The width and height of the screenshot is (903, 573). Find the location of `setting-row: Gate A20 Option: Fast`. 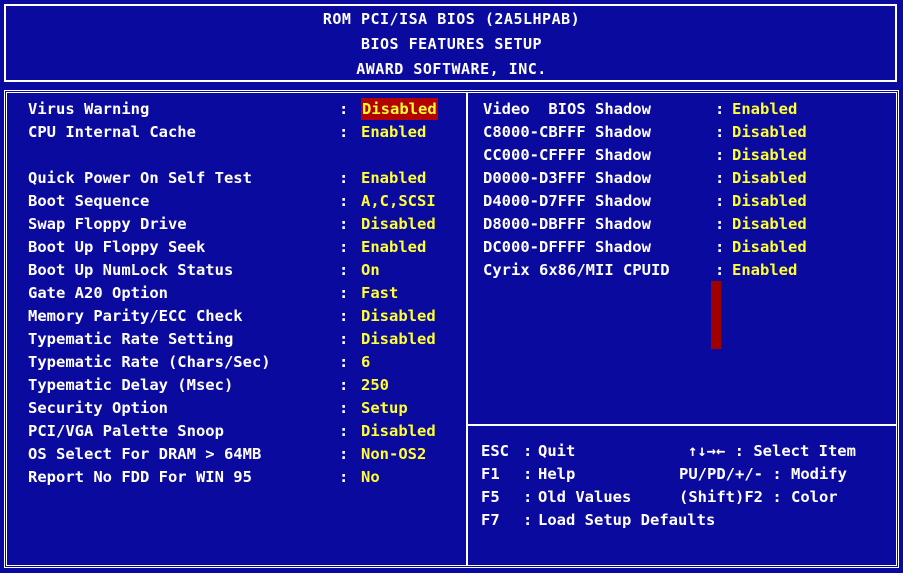

setting-row: Gate A20 Option: Fast is located at coordinates (248, 293).